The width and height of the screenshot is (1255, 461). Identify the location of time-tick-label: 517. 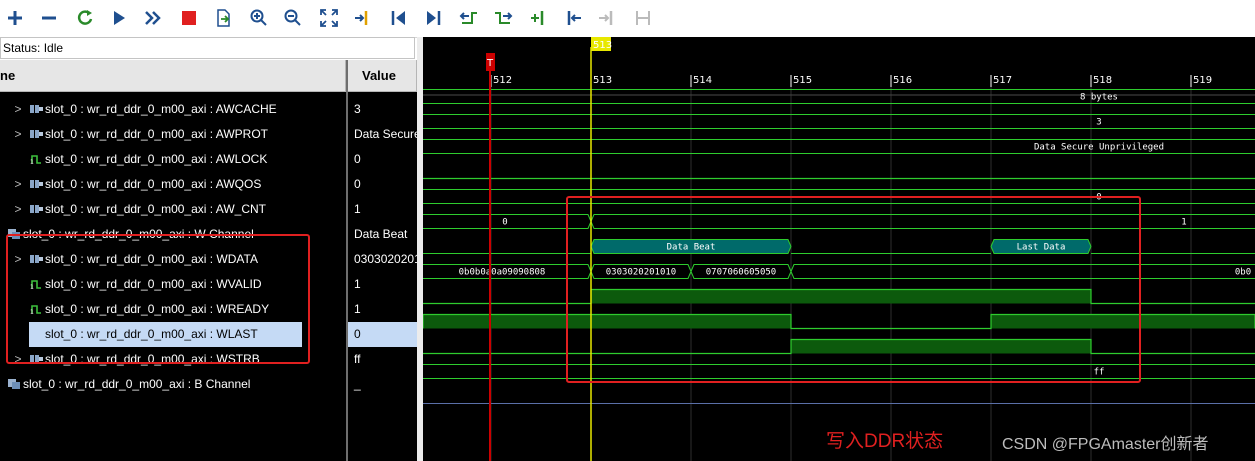
(1002, 80).